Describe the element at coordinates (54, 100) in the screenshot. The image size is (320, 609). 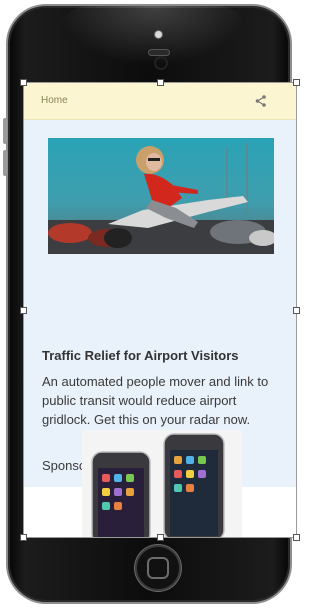
I see `home-link: Home` at that location.